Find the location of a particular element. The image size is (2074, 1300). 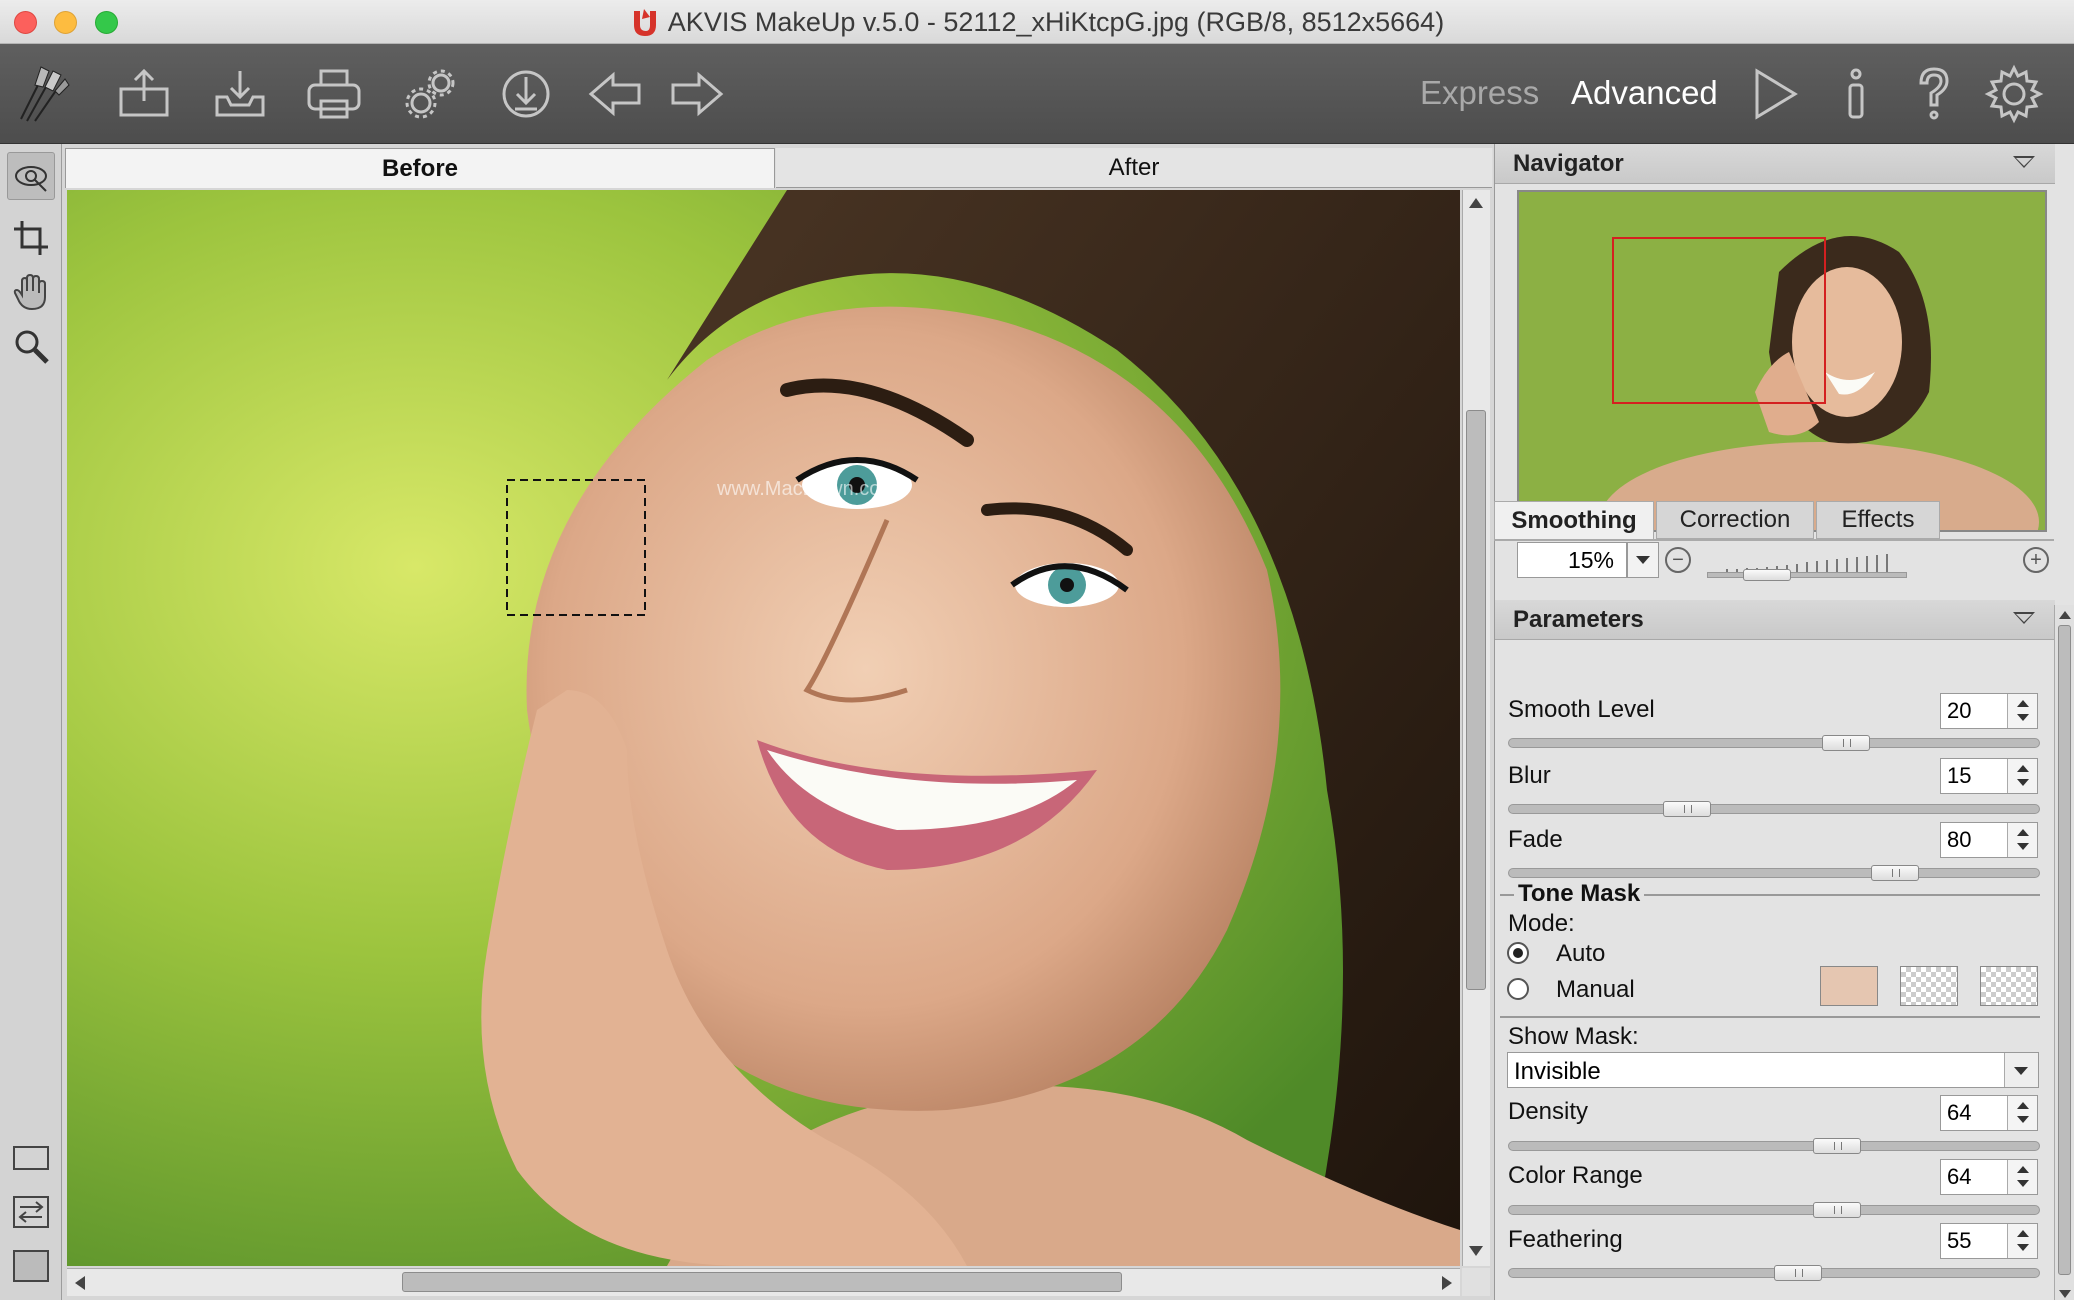

density-label: Density is located at coordinates (1548, 1111).